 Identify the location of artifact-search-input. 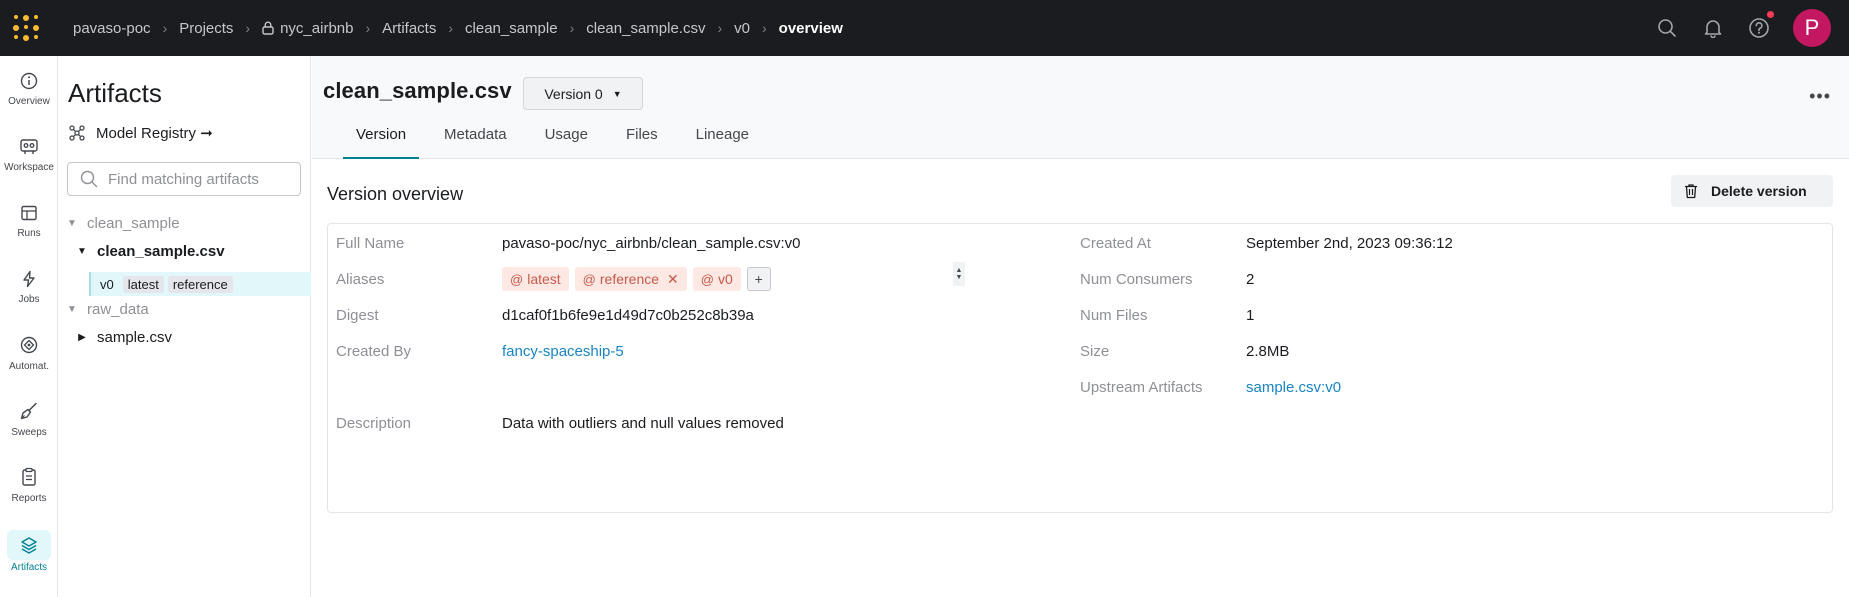
(198, 179).